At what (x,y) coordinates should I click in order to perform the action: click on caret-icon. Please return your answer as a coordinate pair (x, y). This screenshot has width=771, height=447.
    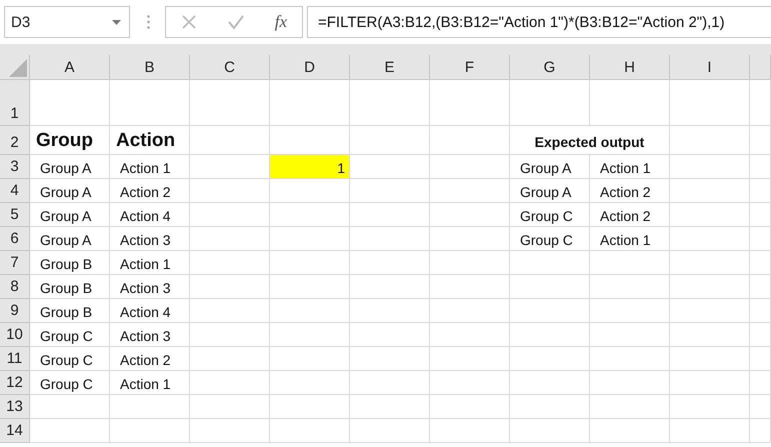
    Looking at the image, I should click on (116, 22).